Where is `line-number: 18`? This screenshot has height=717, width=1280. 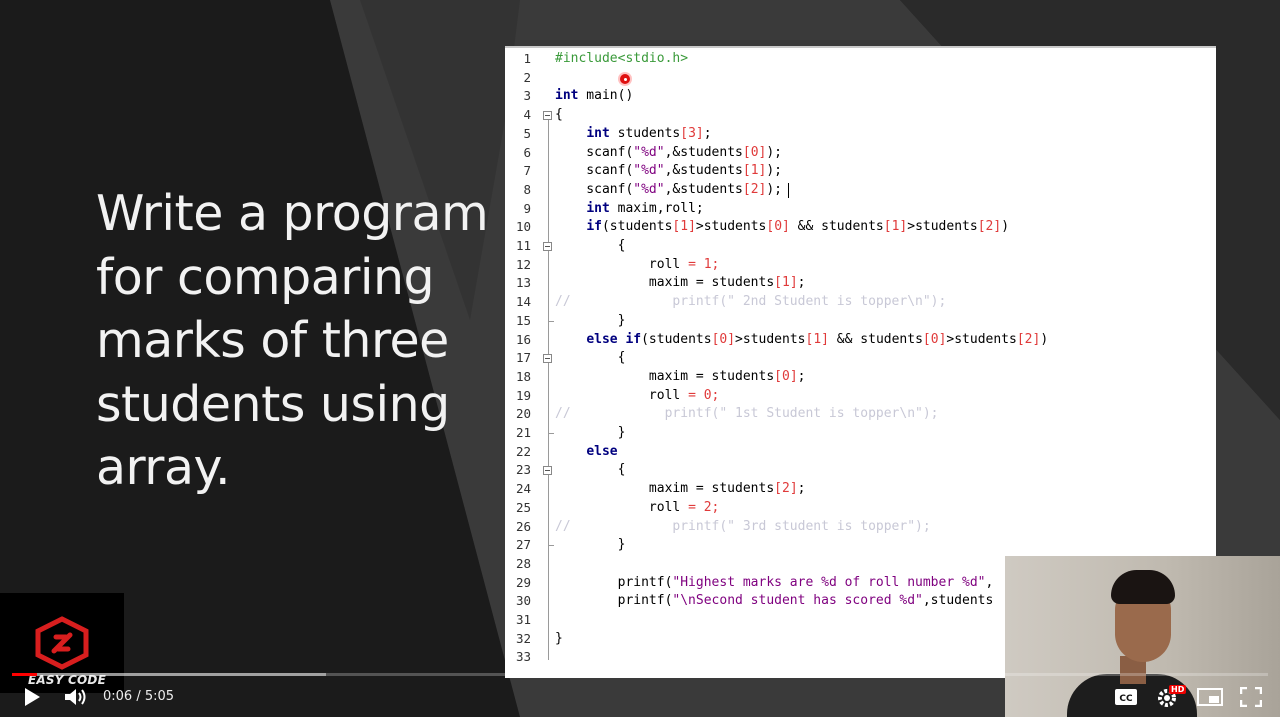
line-number: 18 is located at coordinates (523, 376).